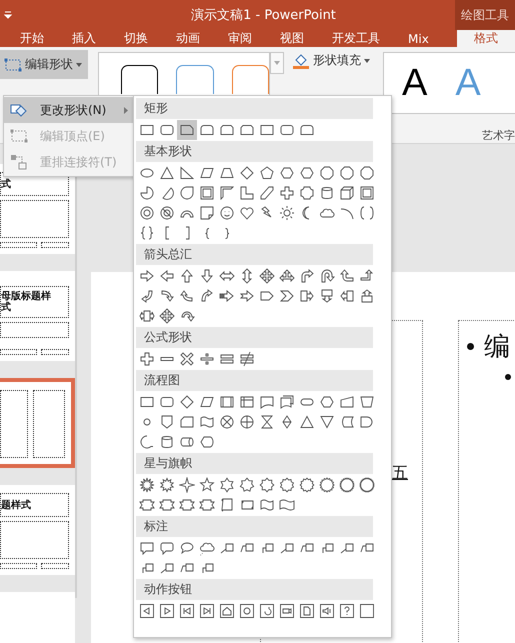 The width and height of the screenshot is (515, 643). What do you see at coordinates (254, 463) in the screenshot?
I see `category-header: 星与旗帜` at bounding box center [254, 463].